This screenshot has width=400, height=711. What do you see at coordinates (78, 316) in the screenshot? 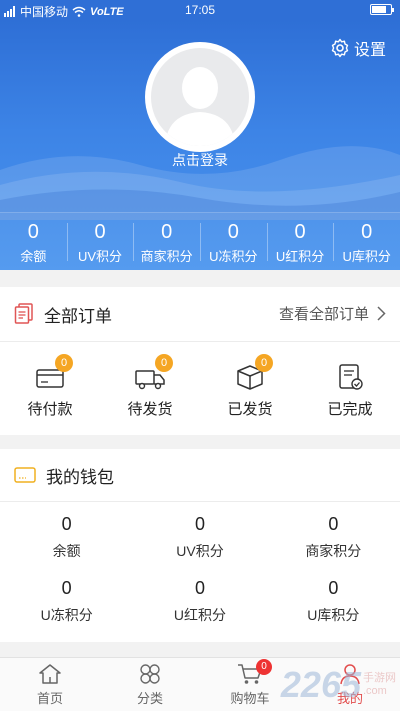
I see `orders-title: 全部订单` at bounding box center [78, 316].